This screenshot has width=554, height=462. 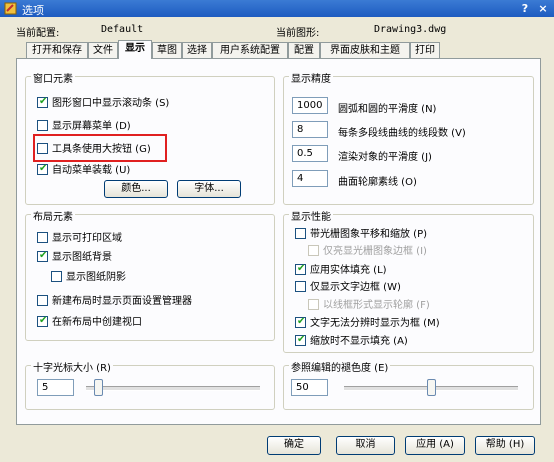 What do you see at coordinates (425, 50) in the screenshot?
I see `tab-plot: 打印` at bounding box center [425, 50].